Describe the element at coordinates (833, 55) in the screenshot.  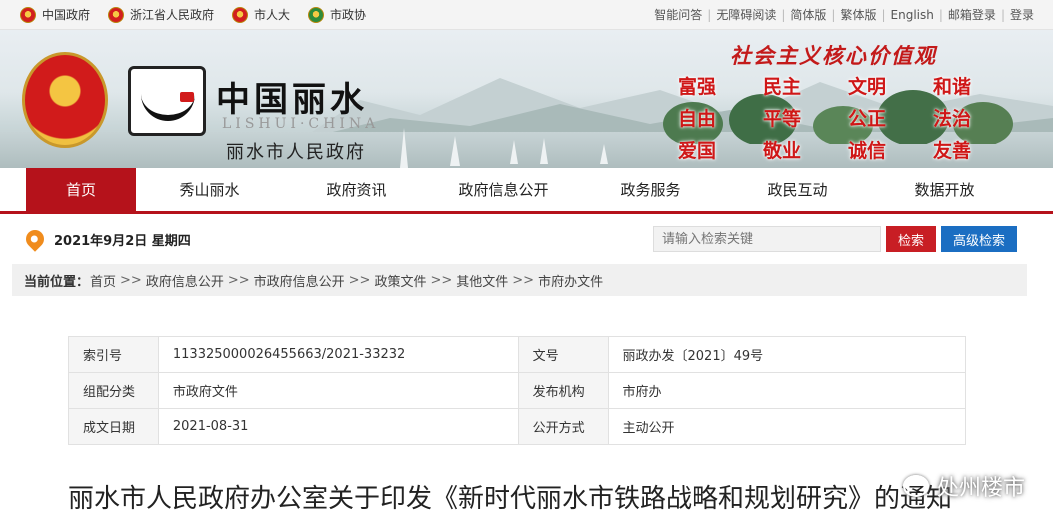
I see `core-values-title: 社会主义核心价值观` at that location.